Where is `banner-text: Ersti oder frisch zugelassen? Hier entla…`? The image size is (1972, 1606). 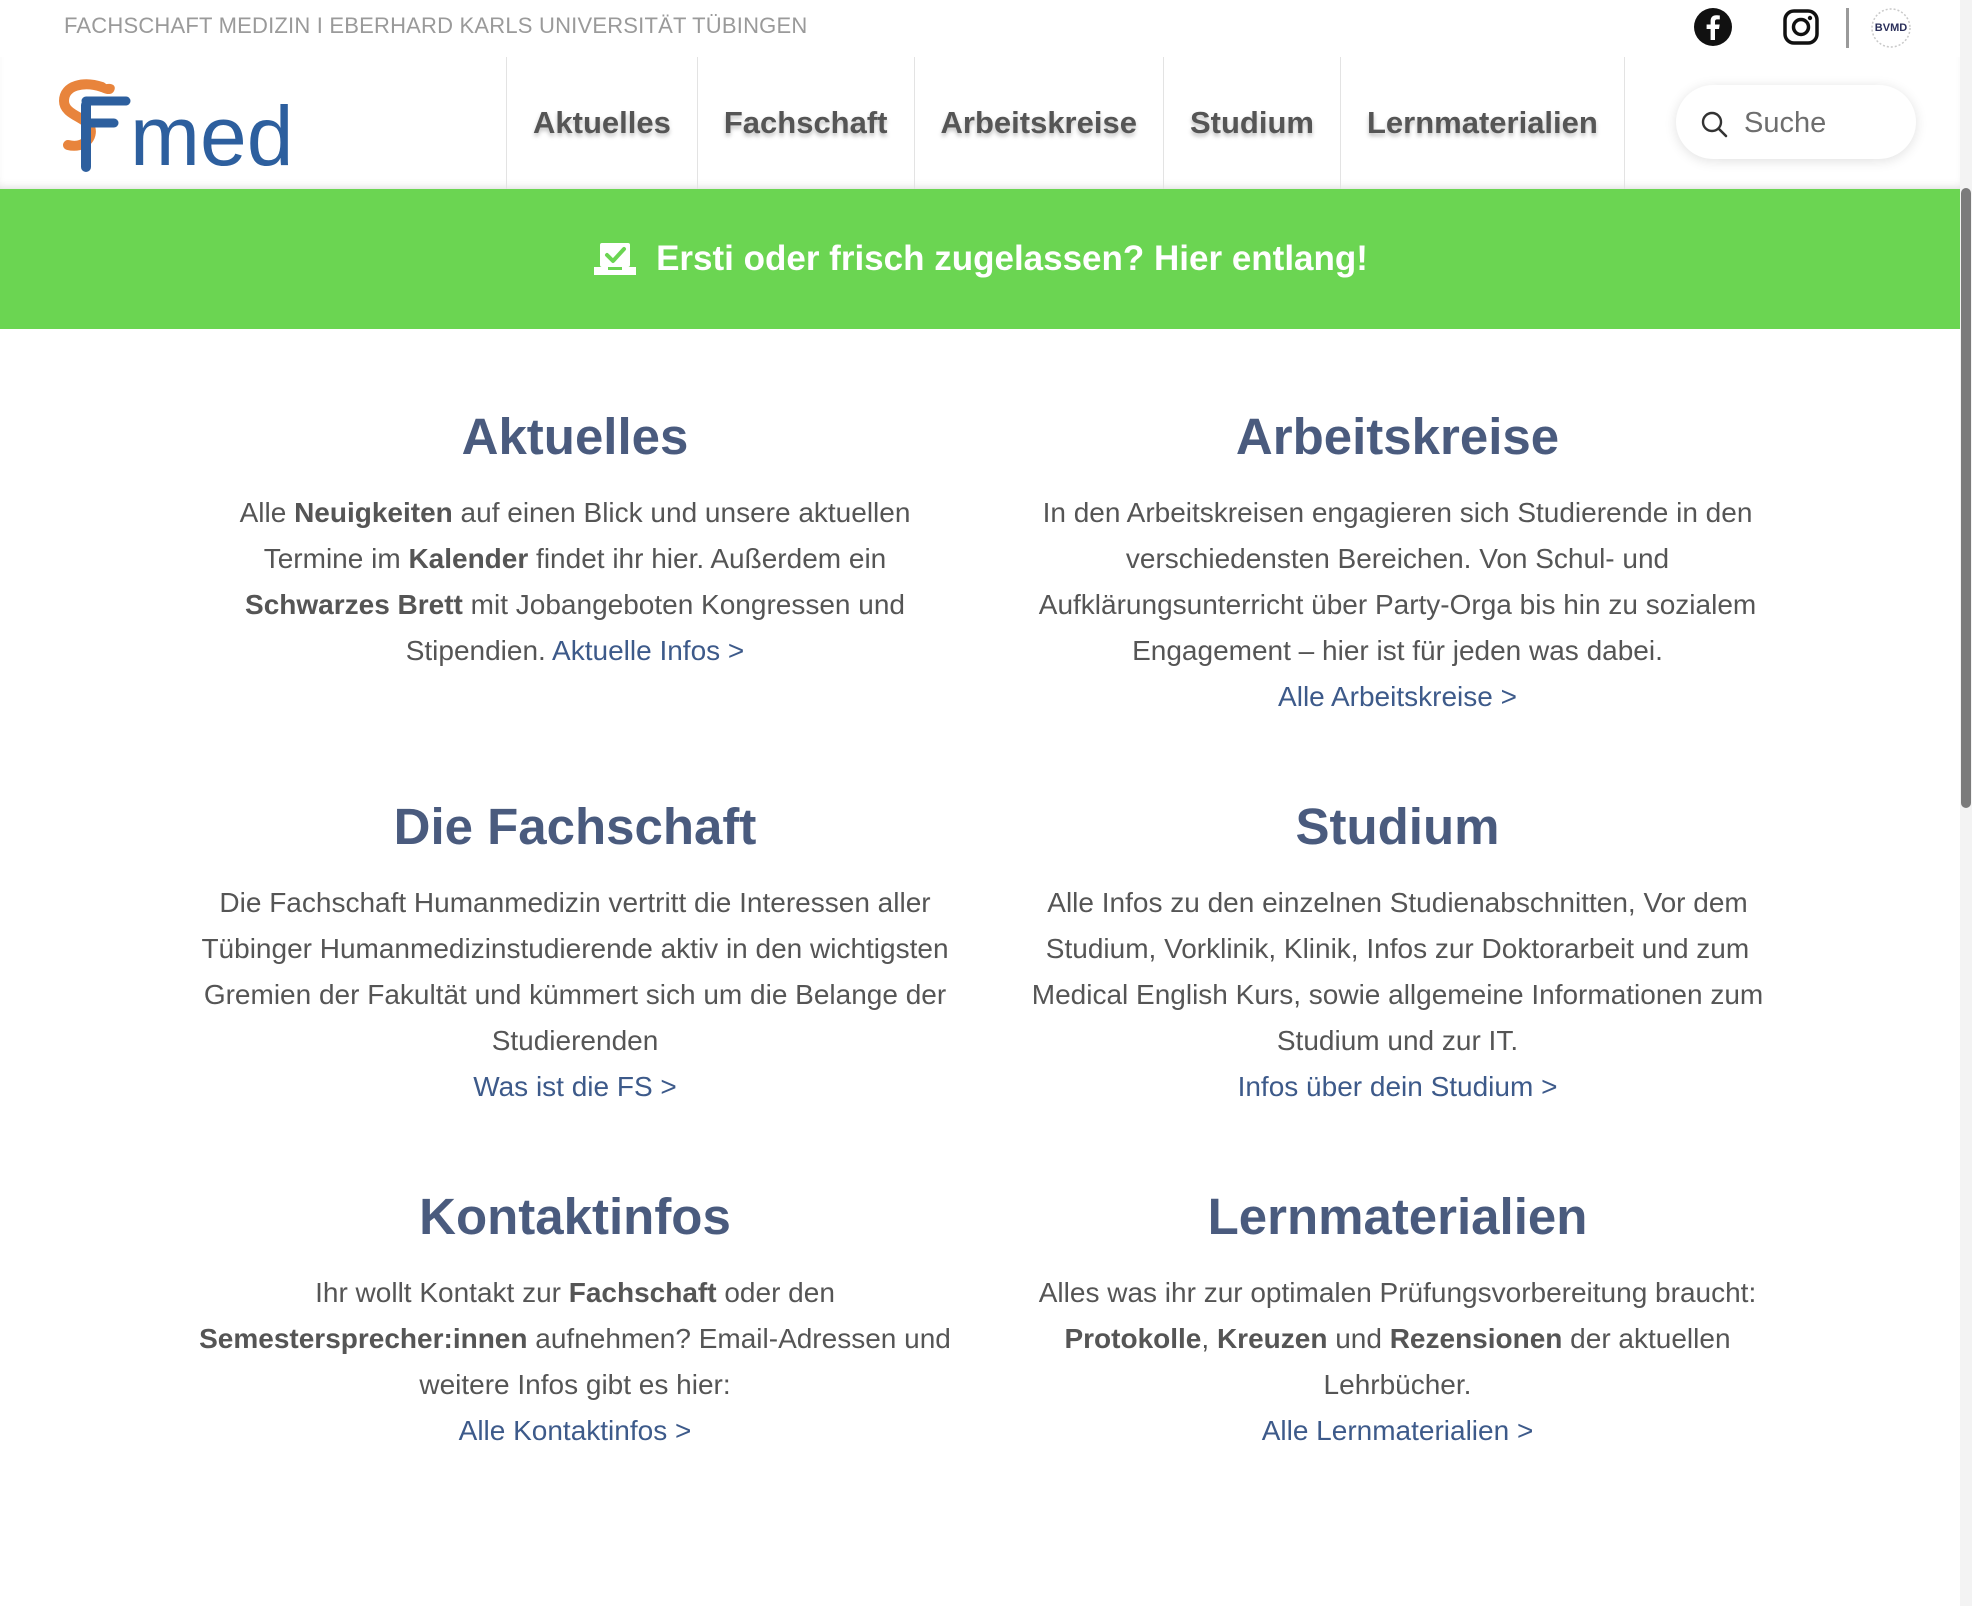
banner-text: Ersti oder frisch zugelassen? Hier entla… is located at coordinates (1012, 258).